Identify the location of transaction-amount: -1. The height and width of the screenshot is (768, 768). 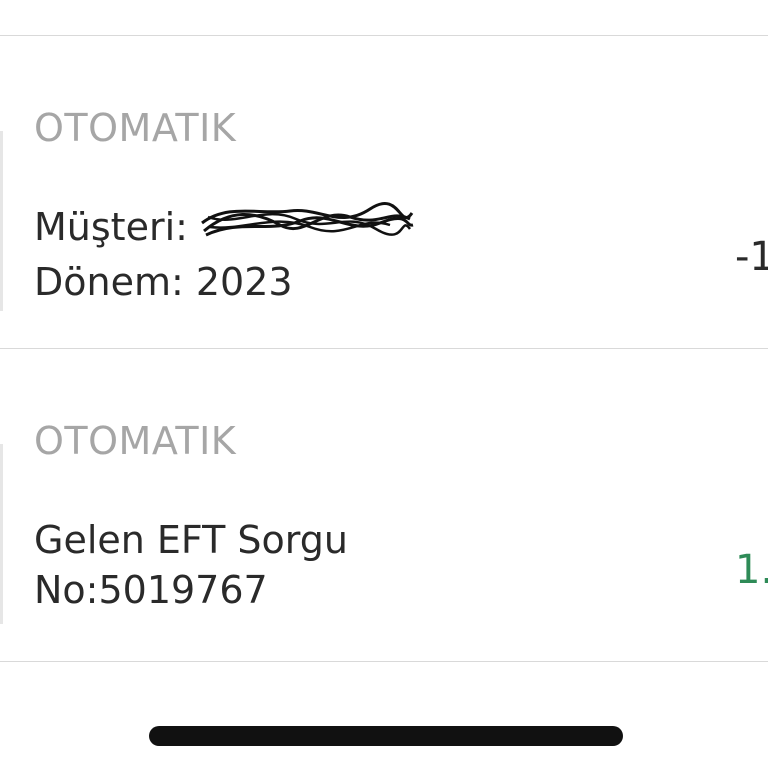
(751, 257).